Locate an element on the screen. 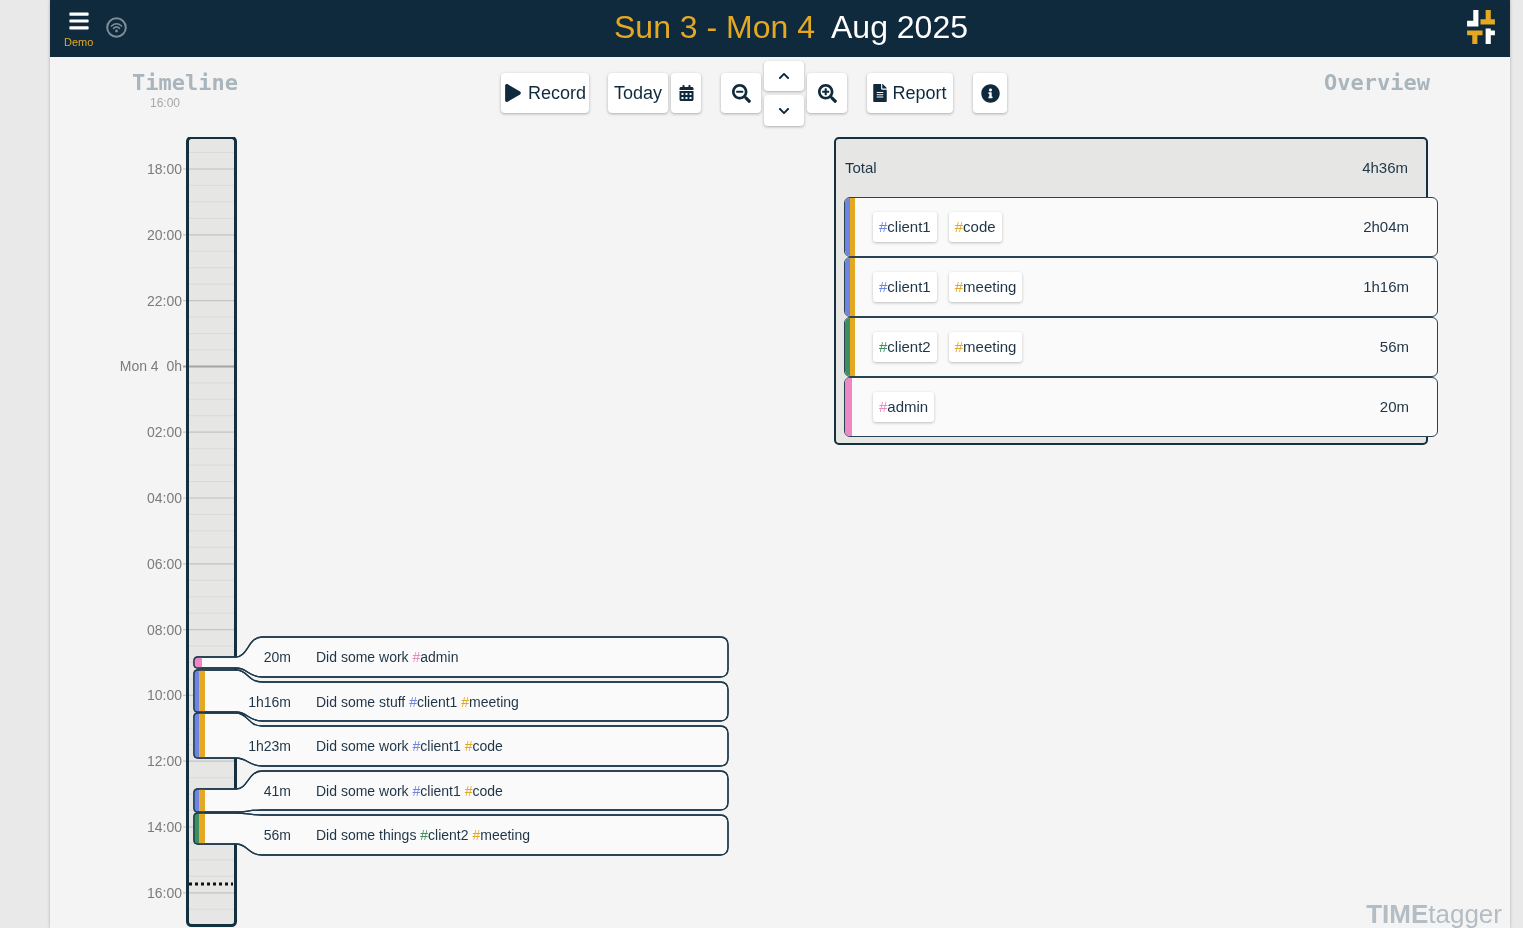 The height and width of the screenshot is (928, 1523). record-button: Record is located at coordinates (545, 93).